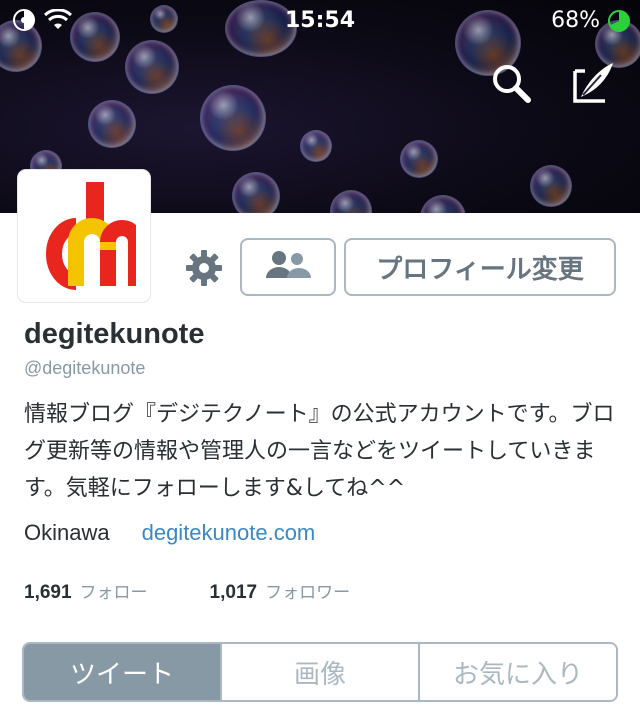  I want to click on compose-tweet-icon, so click(593, 83).